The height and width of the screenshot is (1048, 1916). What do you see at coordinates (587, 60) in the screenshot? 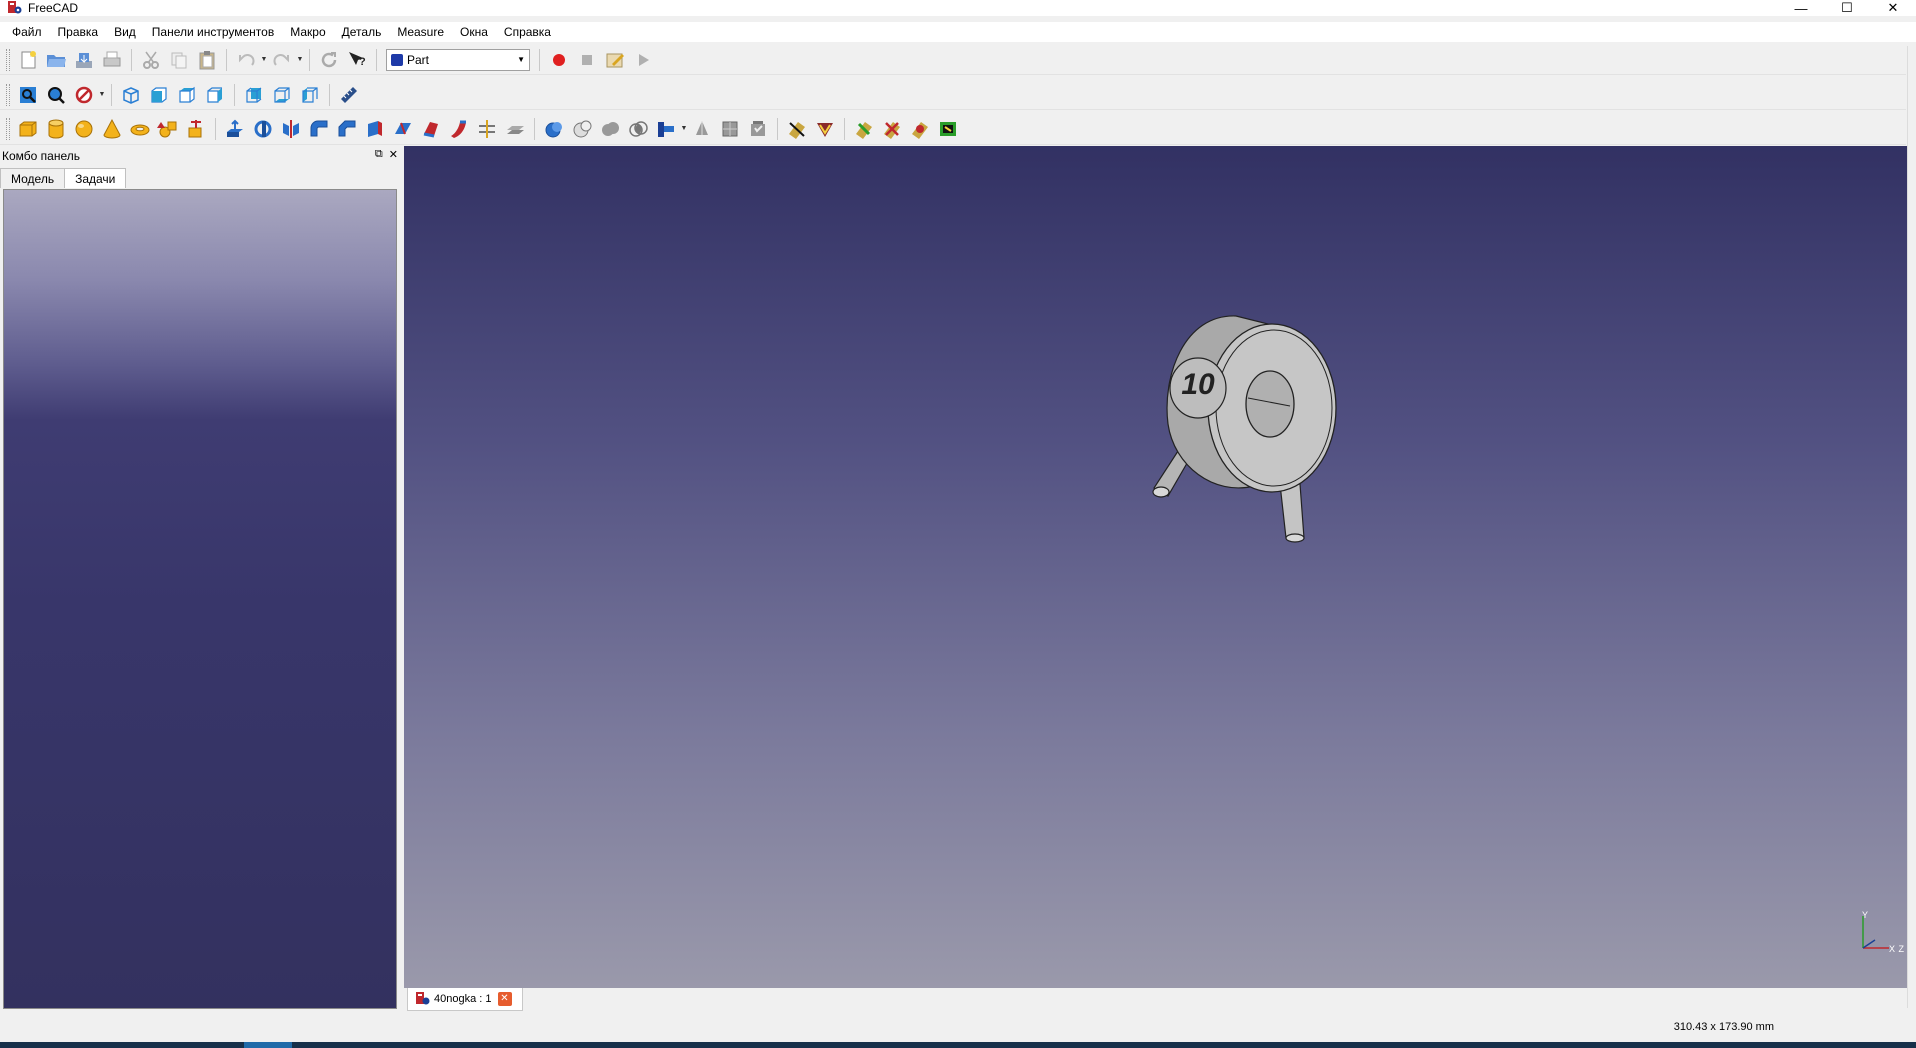
I see `macro-stop-icon` at bounding box center [587, 60].